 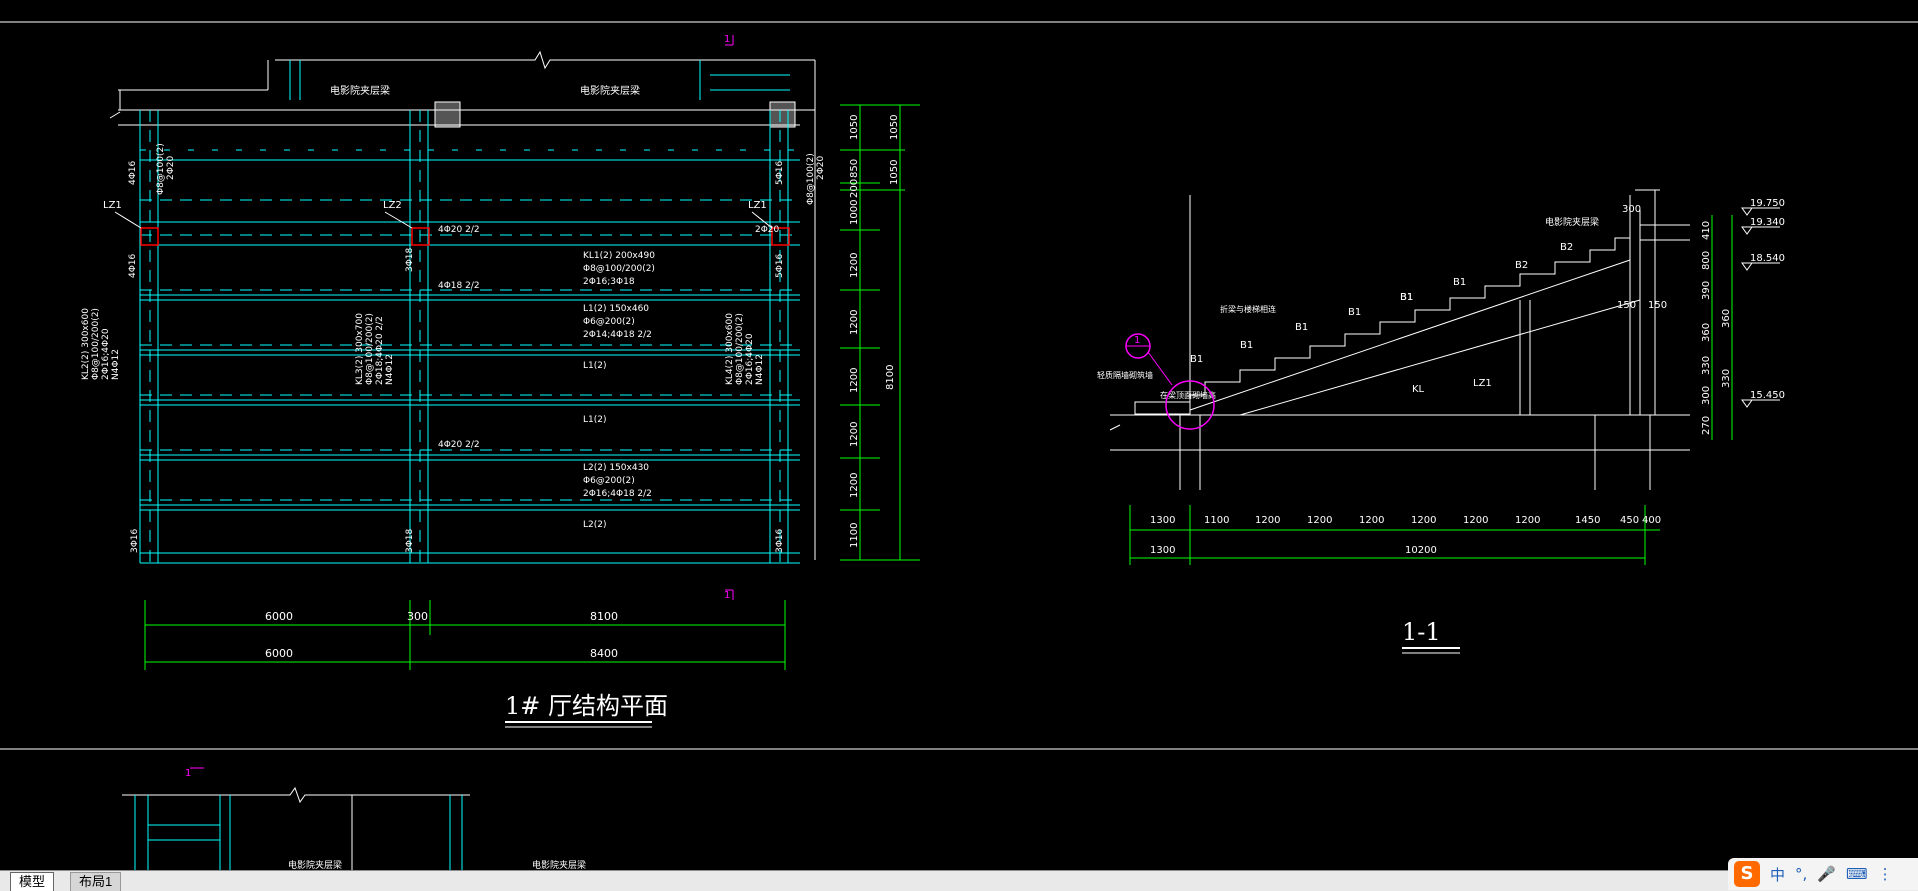 What do you see at coordinates (609, 322) in the screenshot?
I see `svg-text: Φ6@200(2)` at bounding box center [609, 322].